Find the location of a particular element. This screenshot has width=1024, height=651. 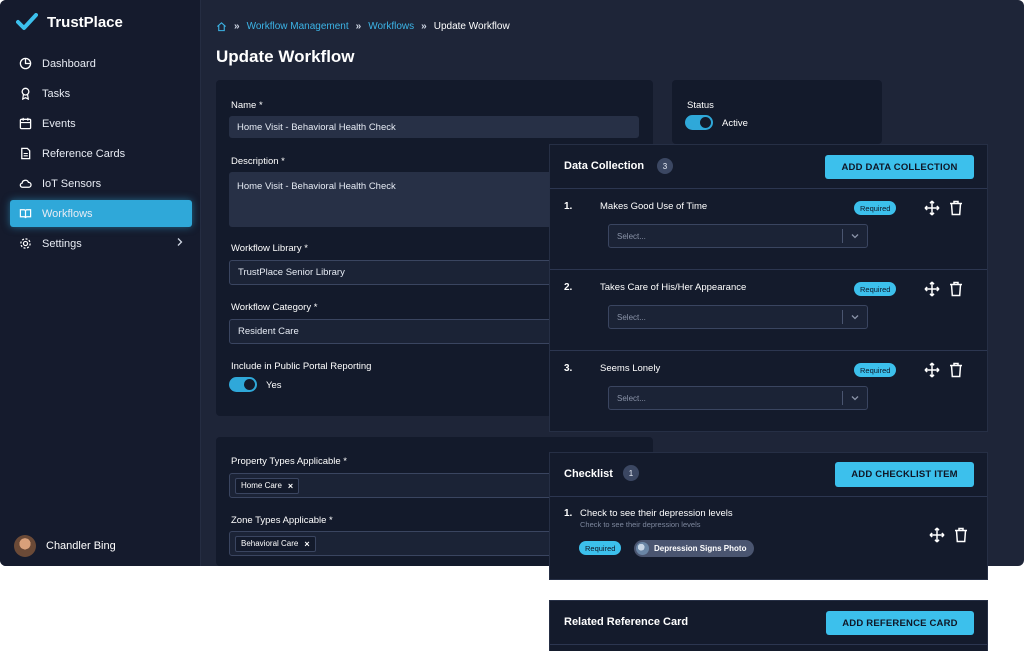

sidebar-item-label: Workflows is located at coordinates (67, 213).